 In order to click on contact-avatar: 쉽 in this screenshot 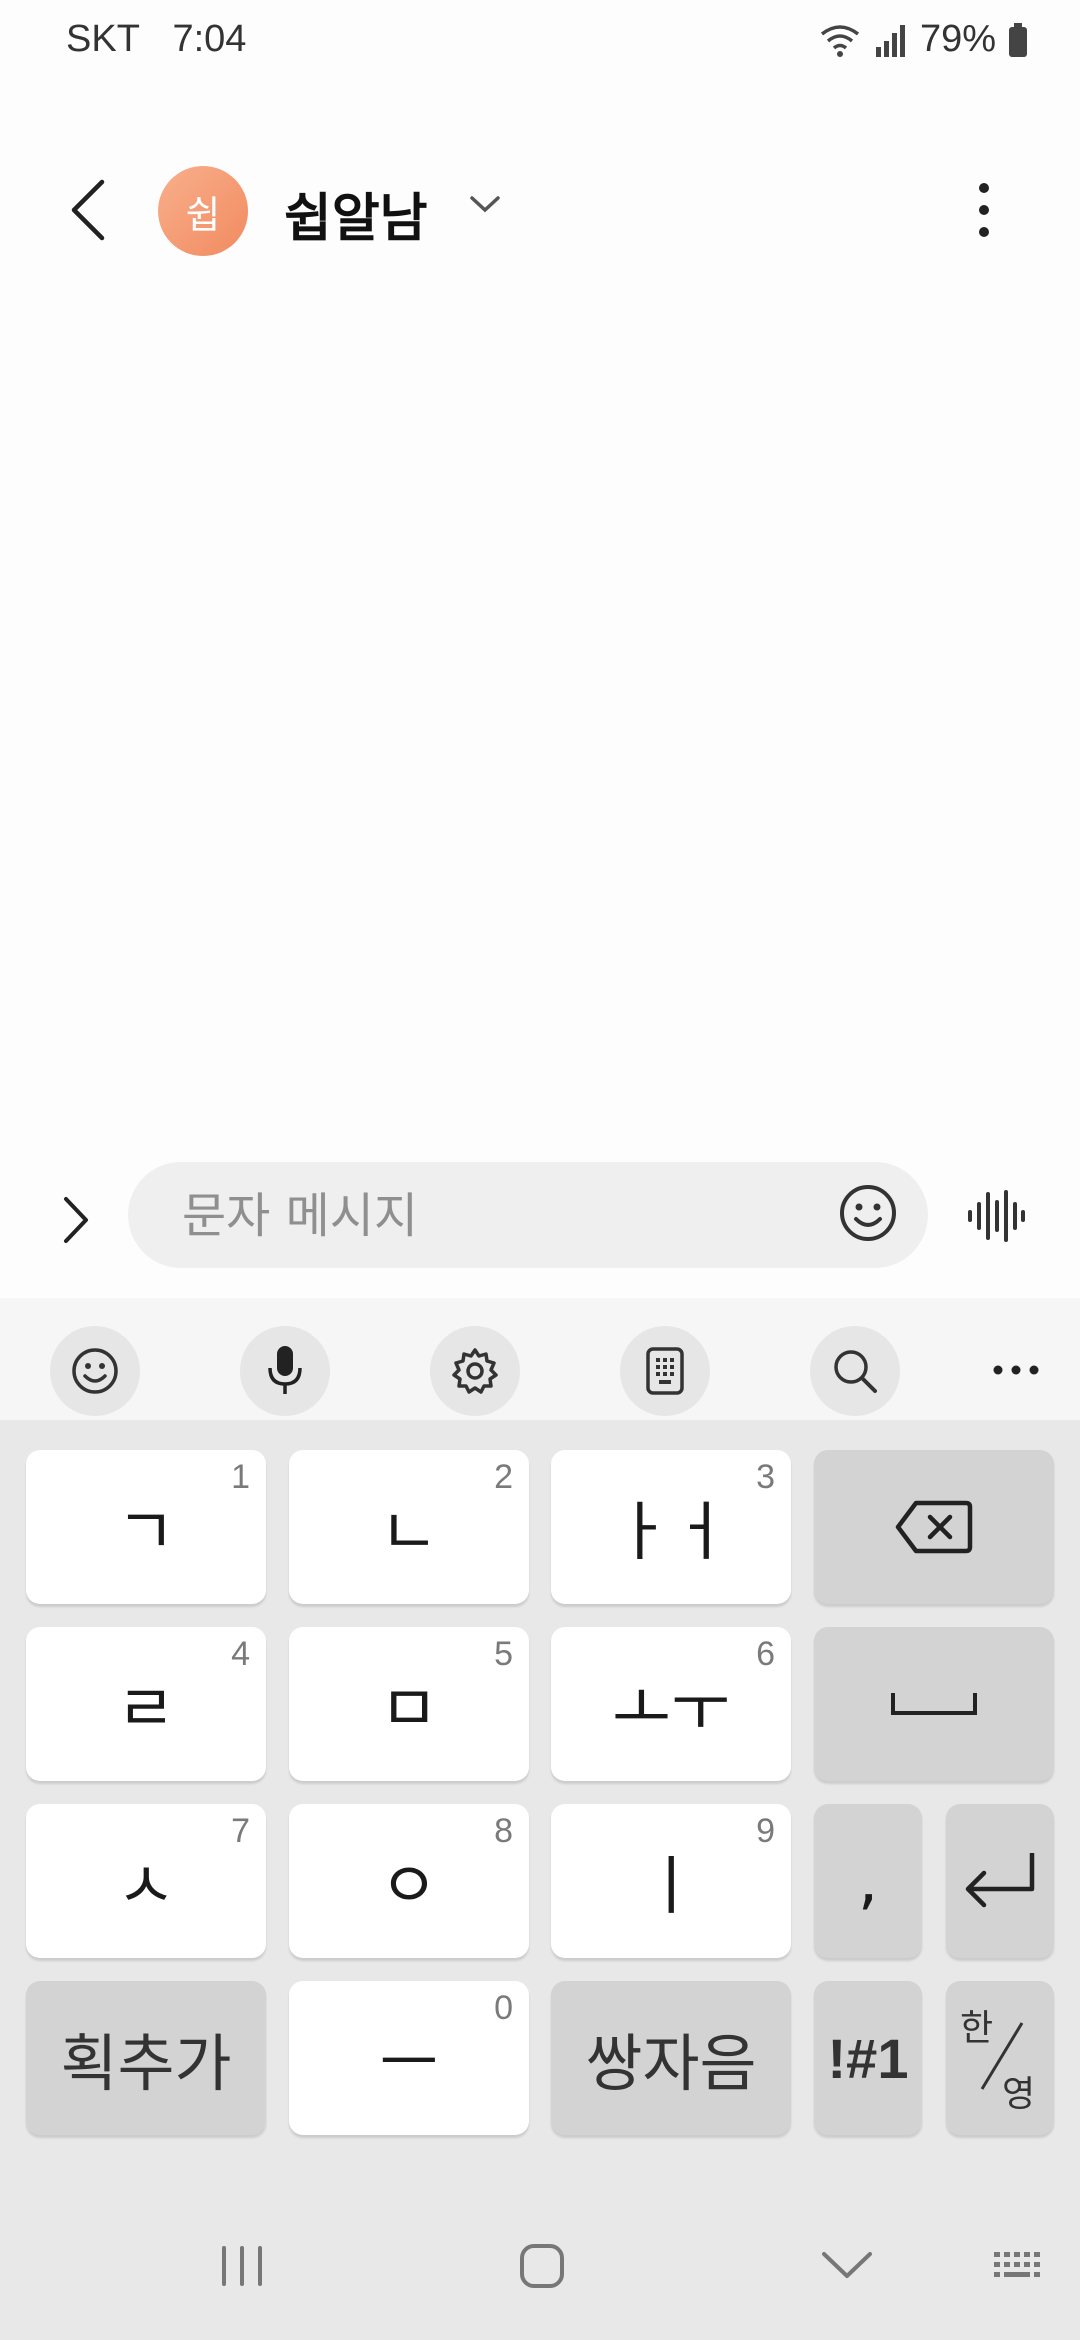, I will do `click(203, 211)`.